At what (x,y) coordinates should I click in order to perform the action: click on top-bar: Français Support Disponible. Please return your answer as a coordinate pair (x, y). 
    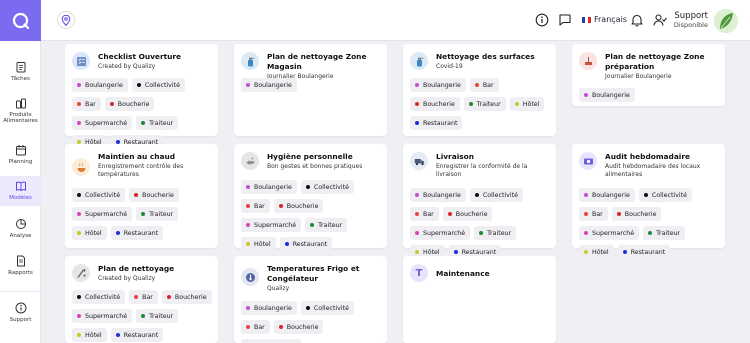
    Looking at the image, I should click on (395, 20).